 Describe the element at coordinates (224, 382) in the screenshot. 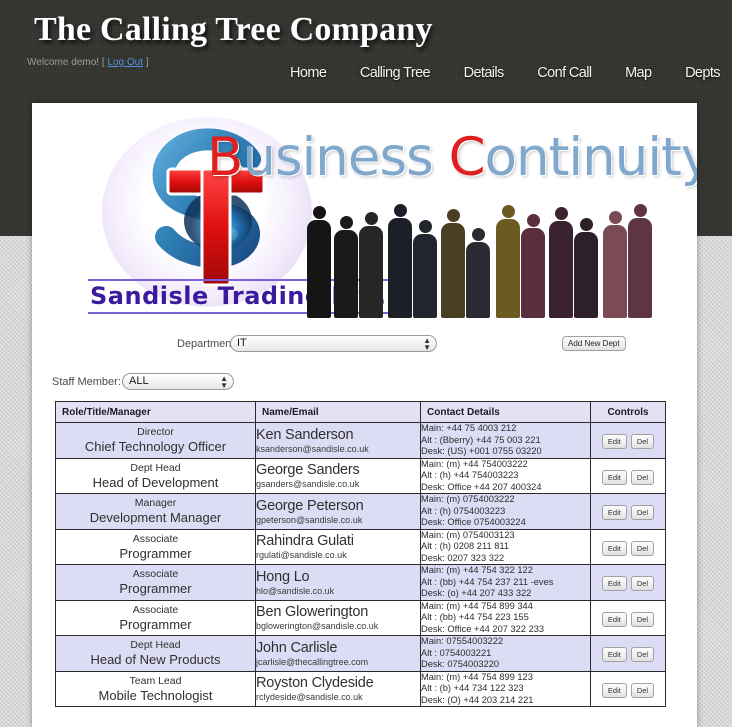

I see `chevron-updown-icon: ▲ ▼` at that location.